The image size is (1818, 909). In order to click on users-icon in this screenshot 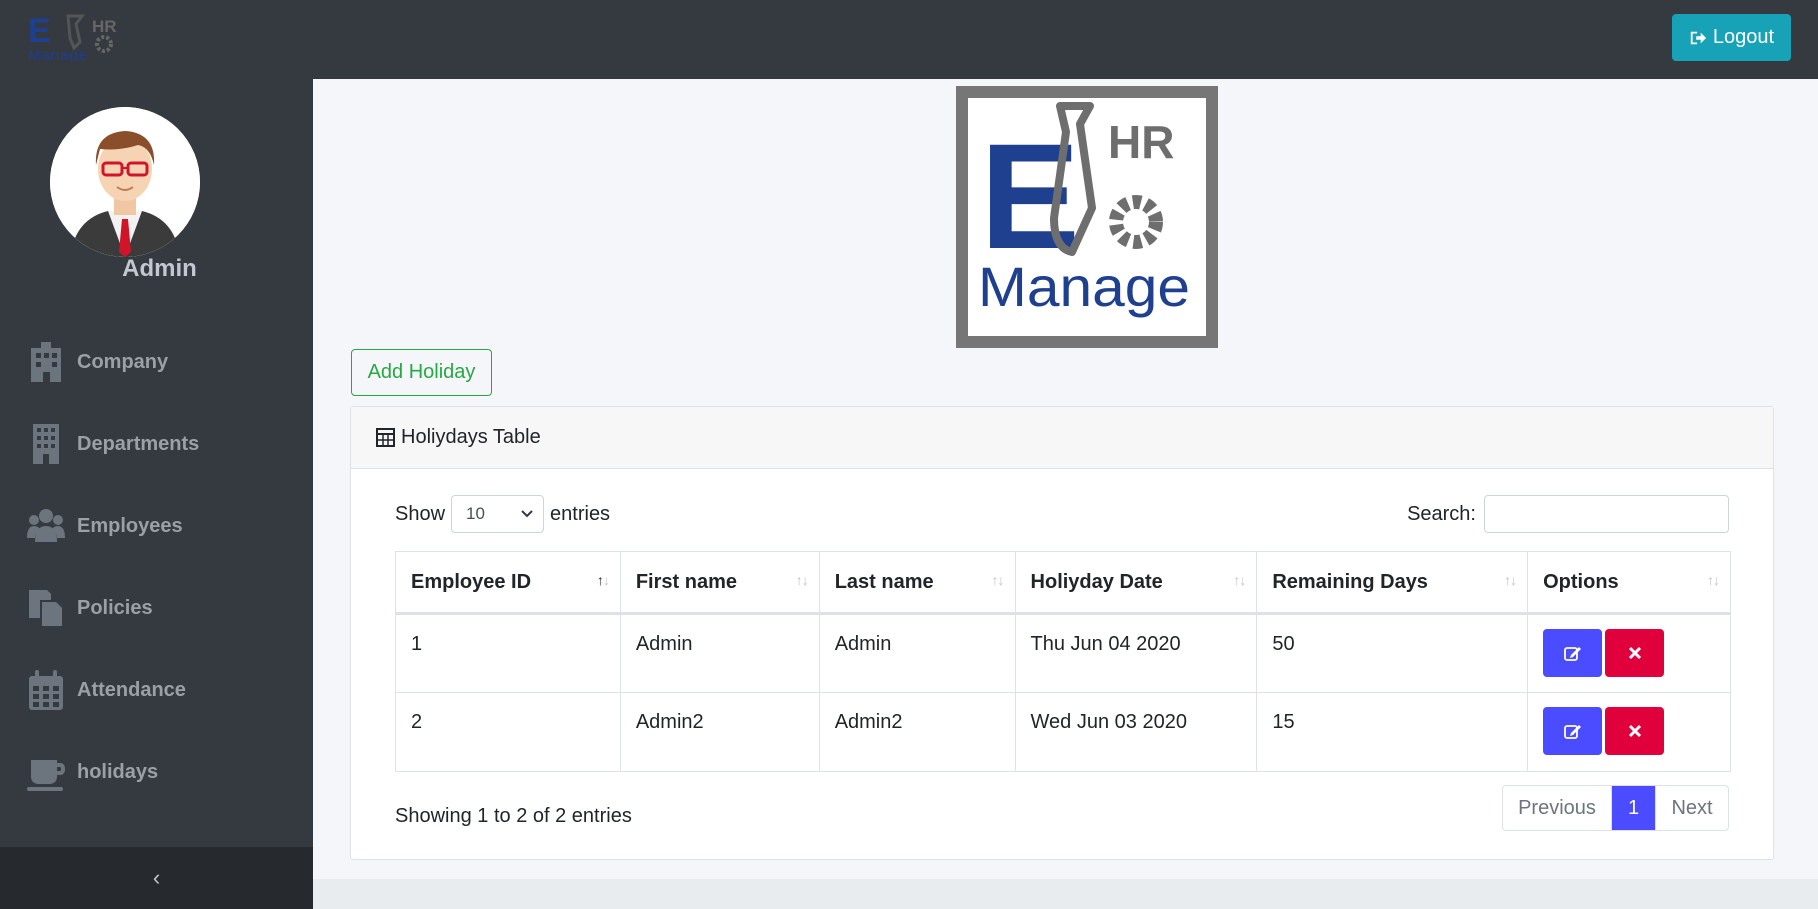, I will do `click(46, 526)`.